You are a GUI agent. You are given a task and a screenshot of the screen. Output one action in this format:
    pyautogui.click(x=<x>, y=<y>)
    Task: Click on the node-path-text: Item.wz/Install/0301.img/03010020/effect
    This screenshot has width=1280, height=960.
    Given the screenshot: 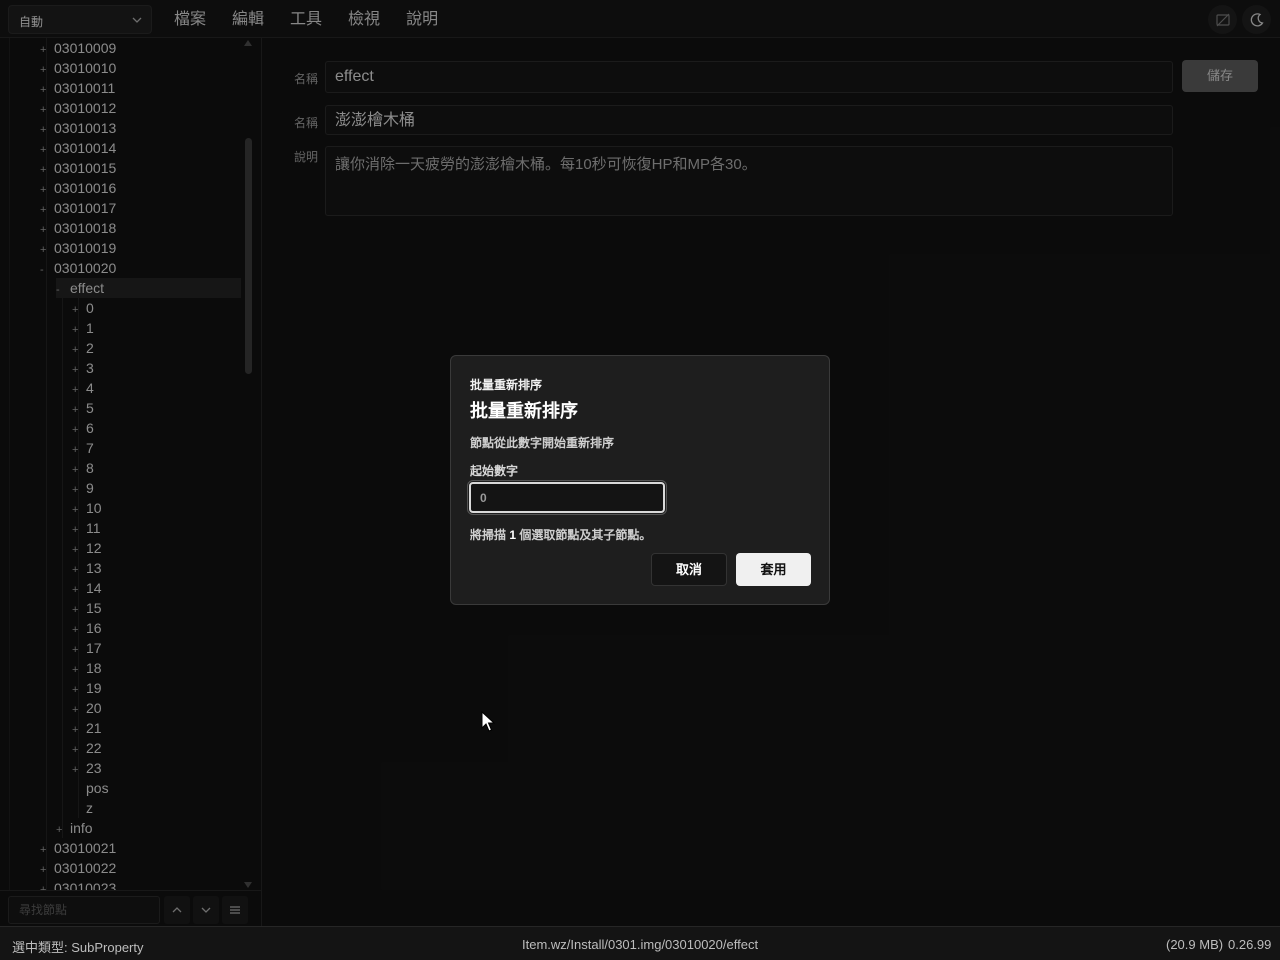 What is the action you would take?
    pyautogui.click(x=640, y=944)
    